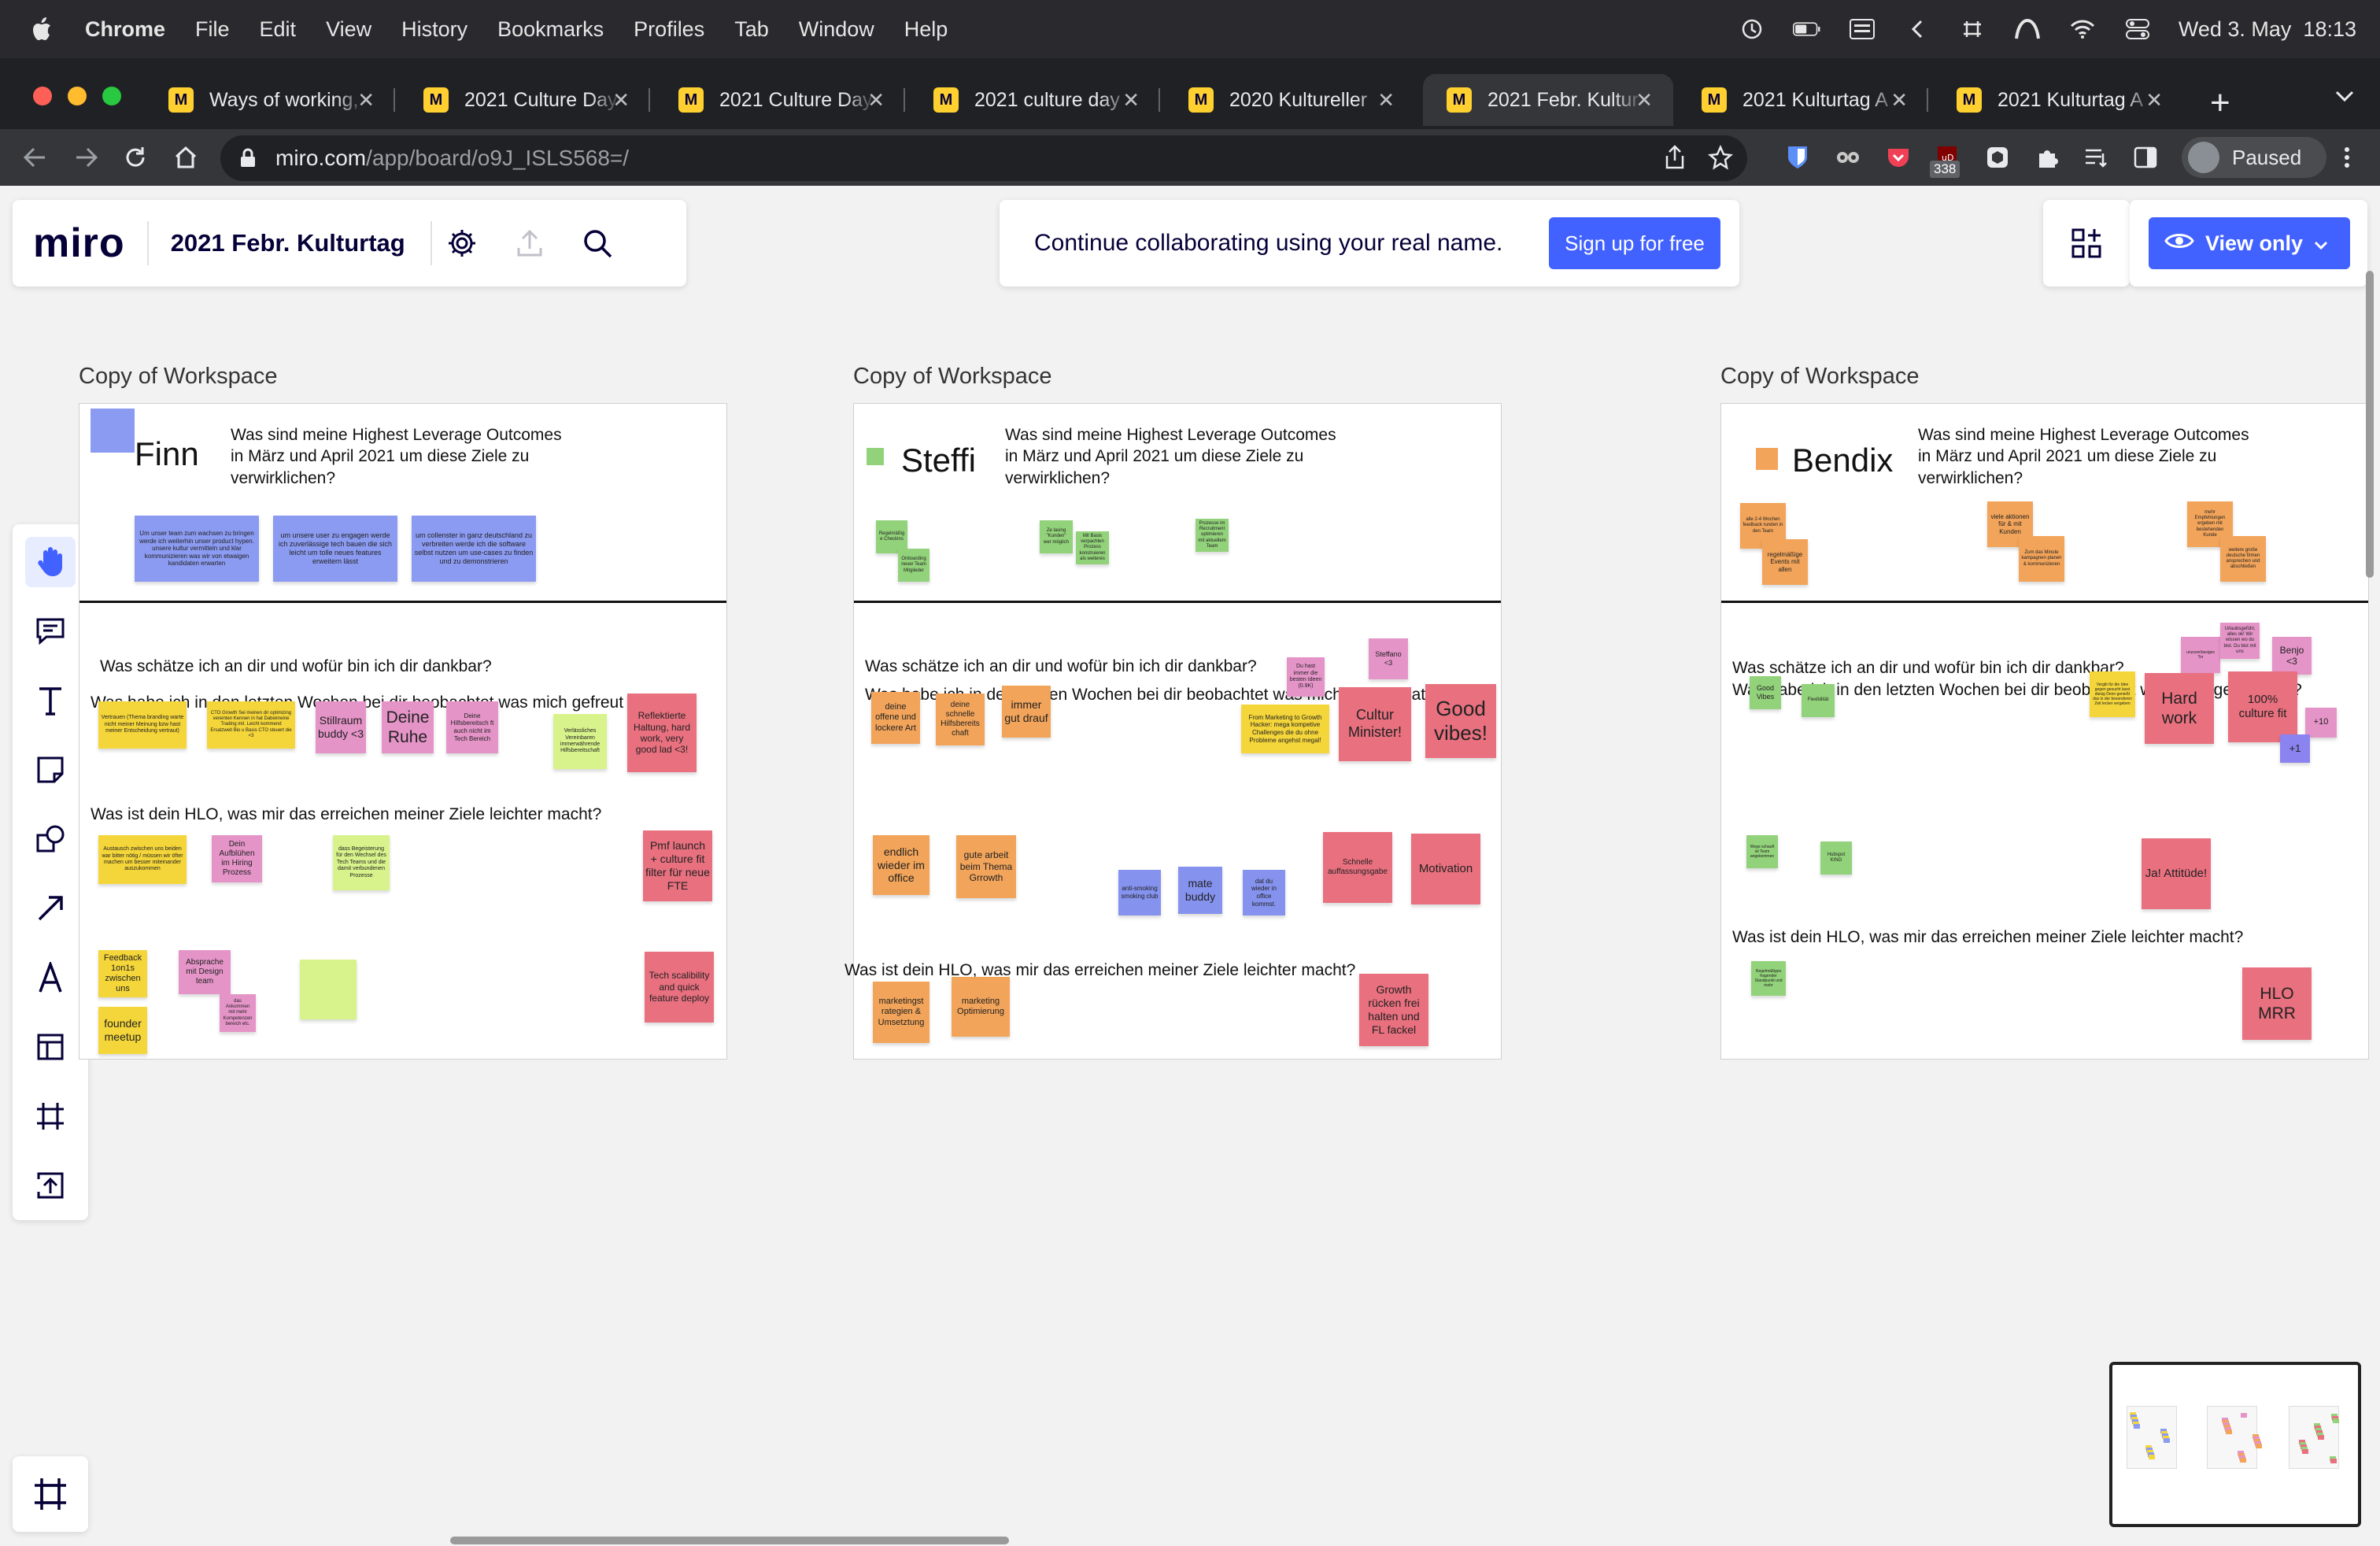 This screenshot has height=1546, width=2380. What do you see at coordinates (2267, 29) in the screenshot?
I see `menubar-clock: Wed 3. May 18:13` at bounding box center [2267, 29].